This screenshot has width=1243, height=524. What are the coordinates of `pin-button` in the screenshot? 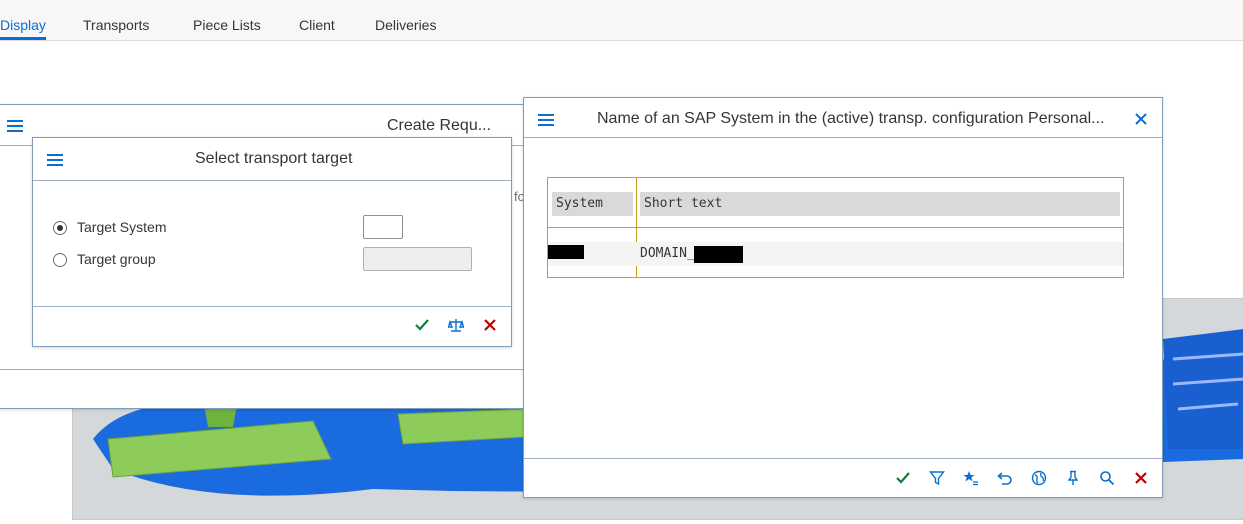 It's located at (1073, 478).